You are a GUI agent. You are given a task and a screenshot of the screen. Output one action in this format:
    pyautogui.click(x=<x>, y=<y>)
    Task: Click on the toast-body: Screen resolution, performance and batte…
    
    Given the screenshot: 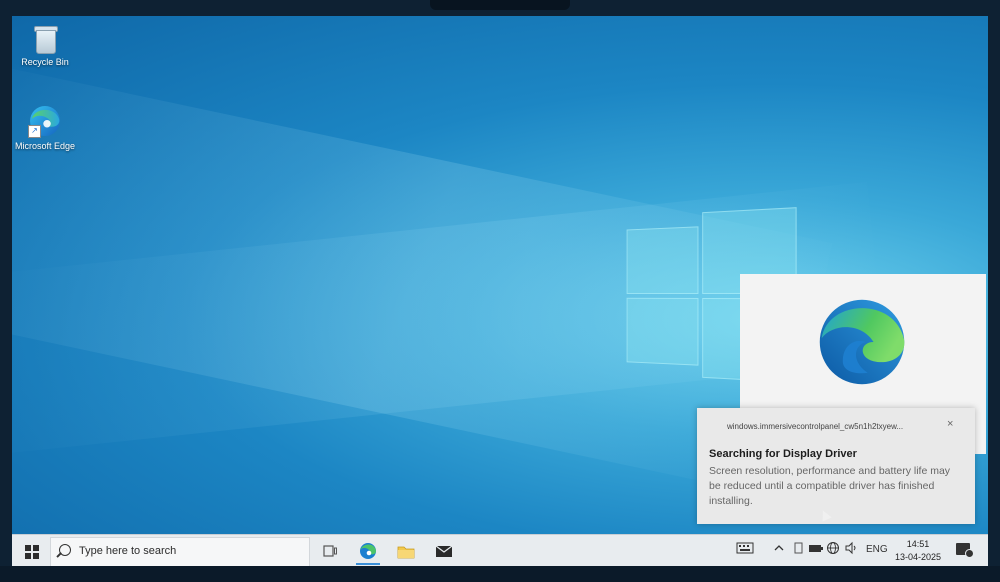 What is the action you would take?
    pyautogui.click(x=830, y=486)
    